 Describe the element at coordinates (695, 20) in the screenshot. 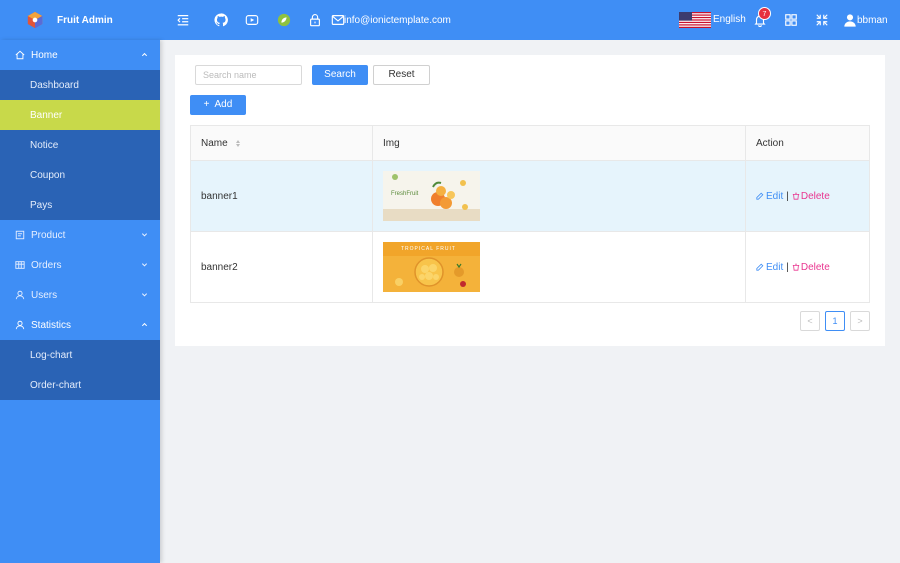

I see `us-flag-icon` at that location.